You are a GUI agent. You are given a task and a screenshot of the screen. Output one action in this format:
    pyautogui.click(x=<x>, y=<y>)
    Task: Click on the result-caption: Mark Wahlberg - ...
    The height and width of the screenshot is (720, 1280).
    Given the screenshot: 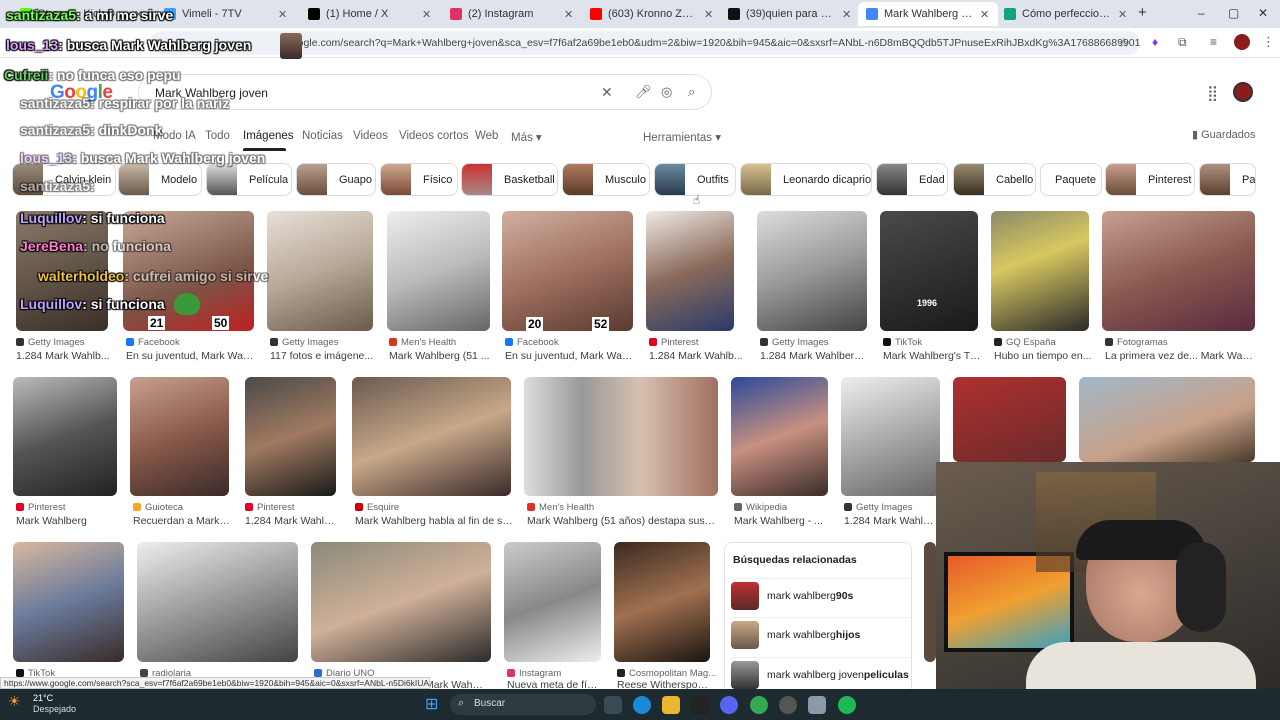 What is the action you would take?
    pyautogui.click(x=782, y=521)
    